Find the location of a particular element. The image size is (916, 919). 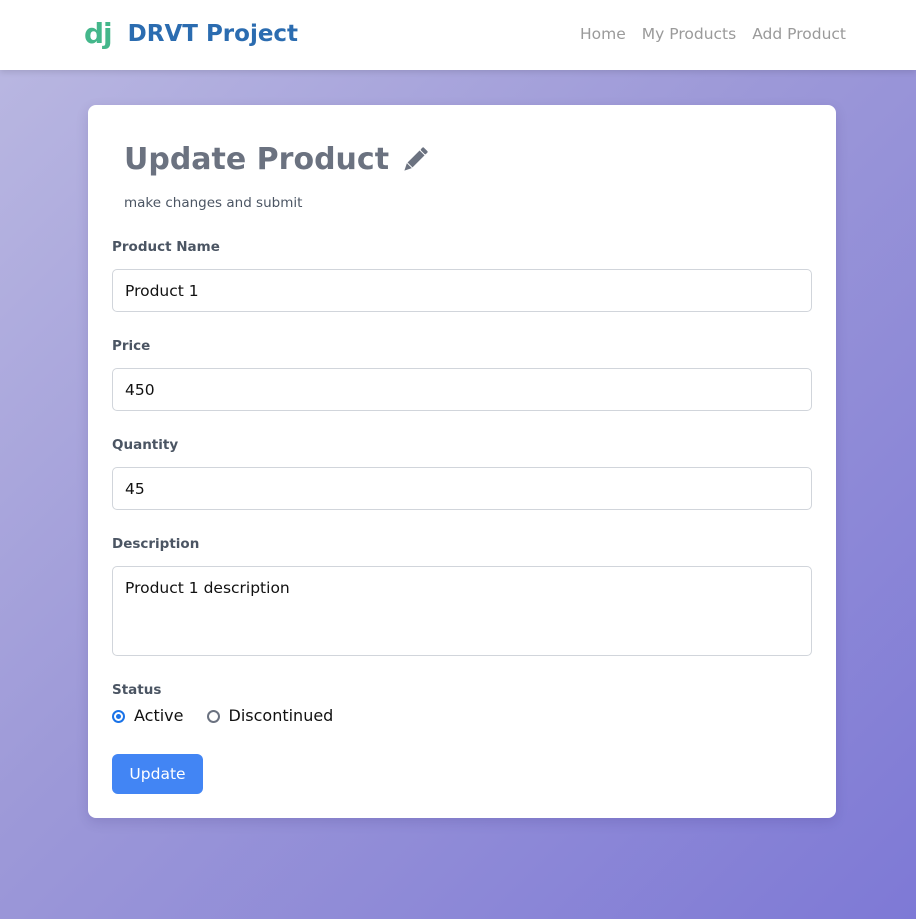

quantity-input is located at coordinates (462, 488).